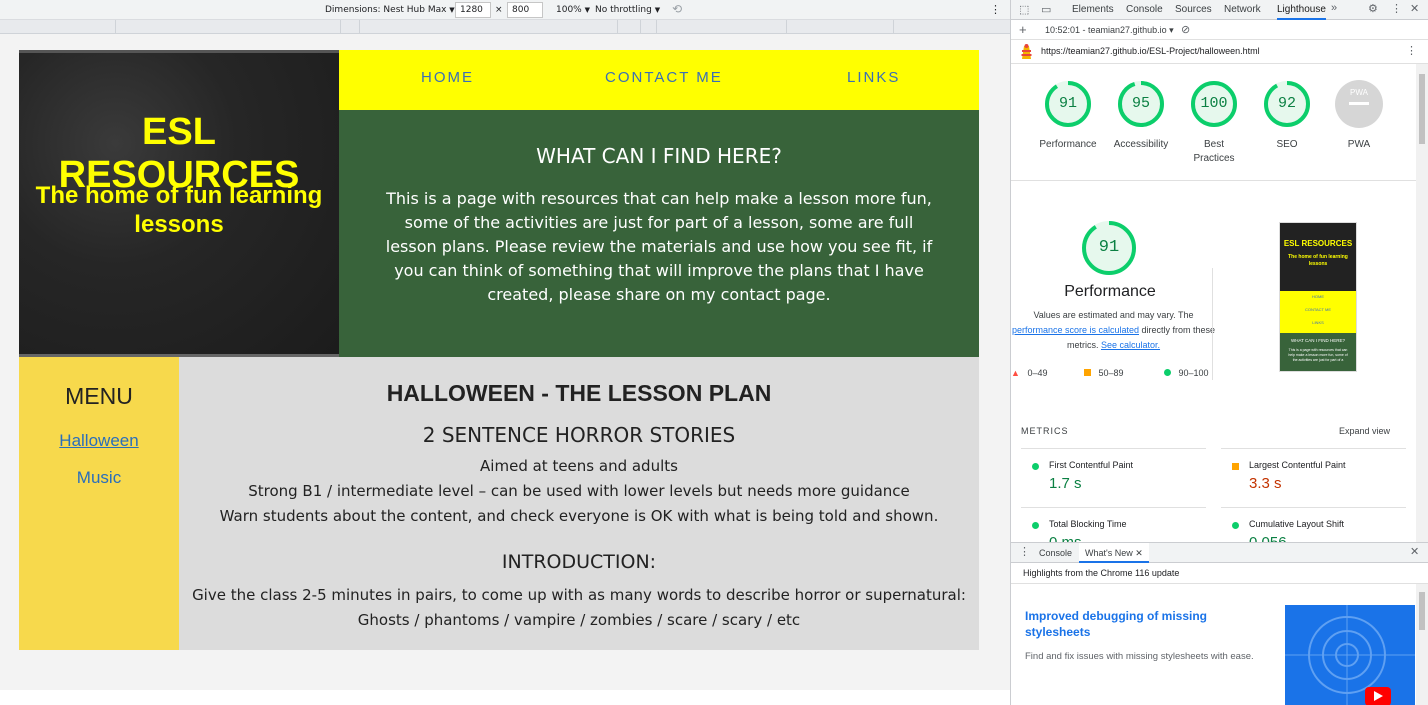  I want to click on drawer-tab-whats-new: What's New ✕, so click(1114, 553).